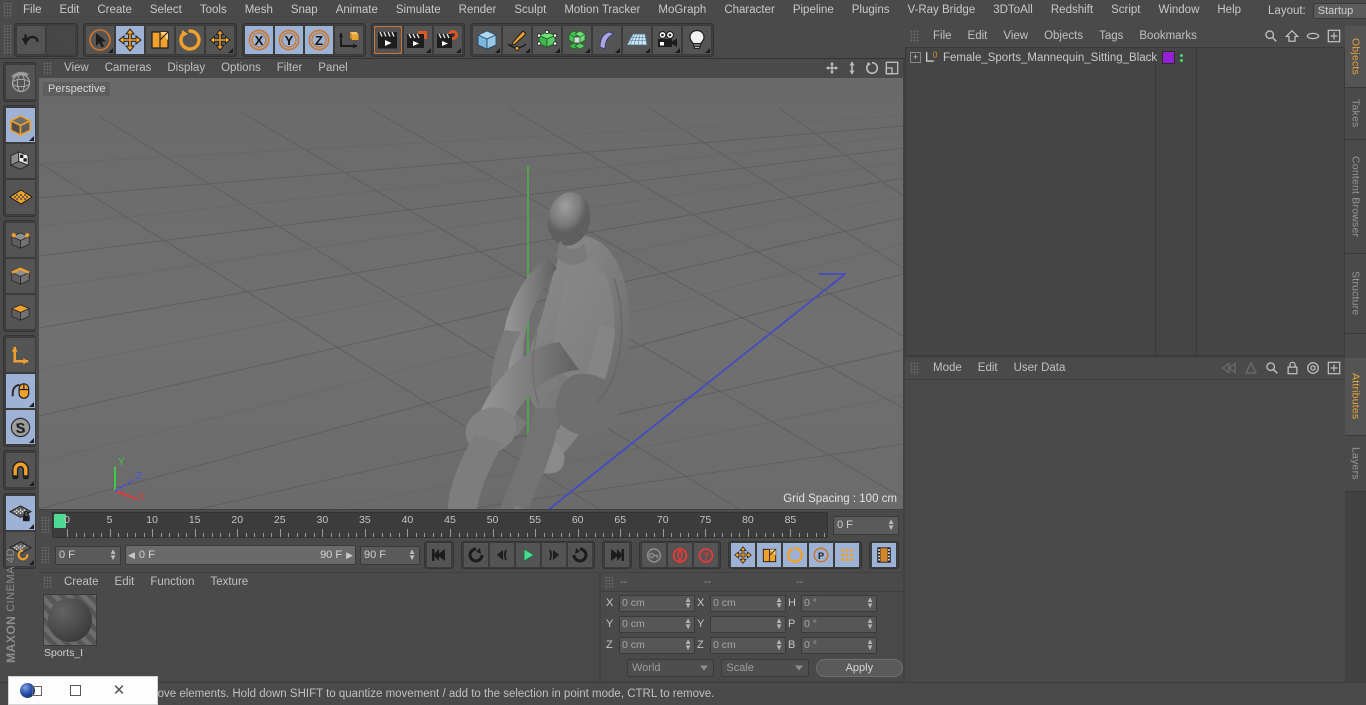 The image size is (1366, 705). I want to click on viewport-grip, so click(47, 68).